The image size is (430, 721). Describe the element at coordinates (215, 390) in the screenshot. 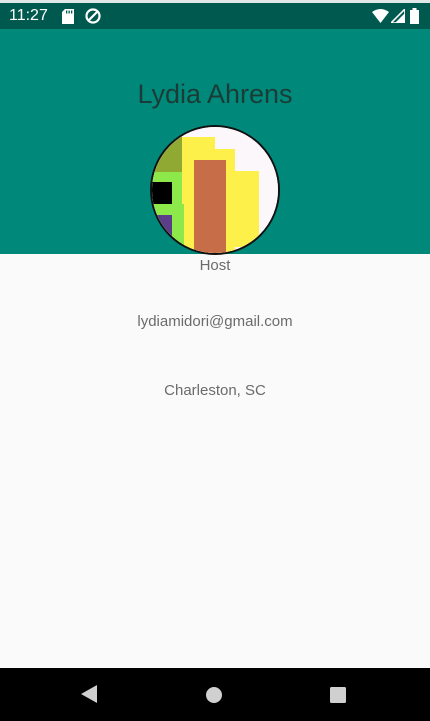

I see `profile-location: Charleston, SC` at that location.